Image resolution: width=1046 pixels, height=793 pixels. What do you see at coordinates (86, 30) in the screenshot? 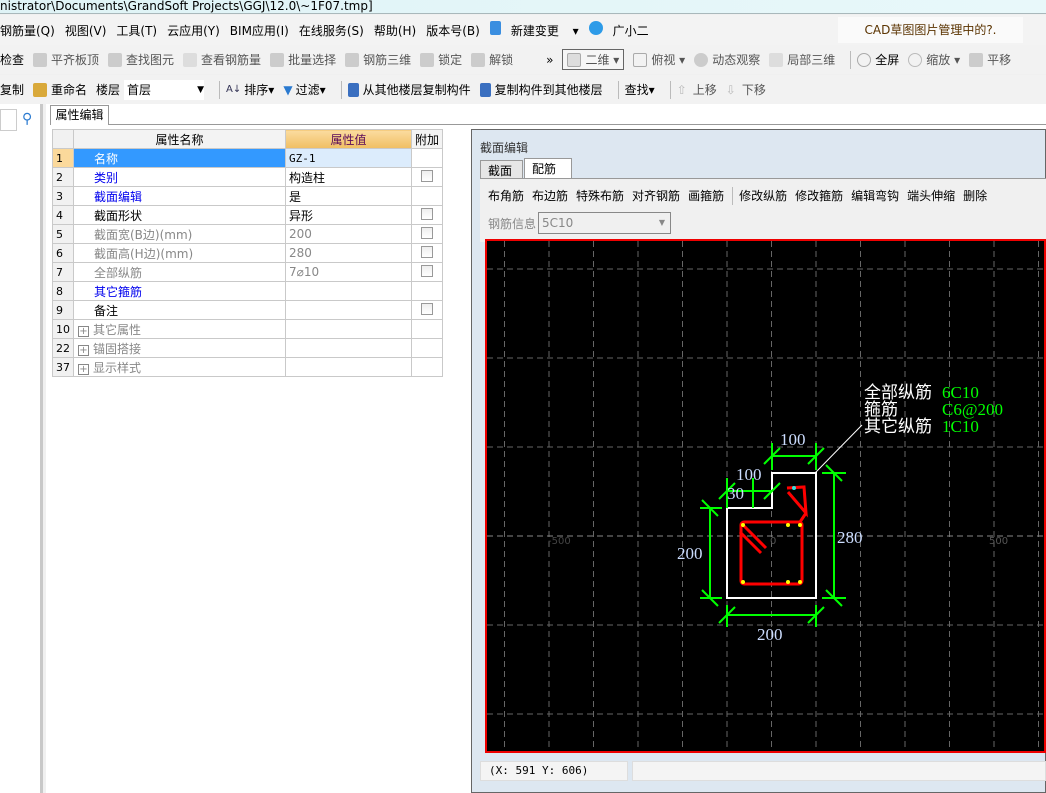
I see `menu-view: 视图(V)` at bounding box center [86, 30].